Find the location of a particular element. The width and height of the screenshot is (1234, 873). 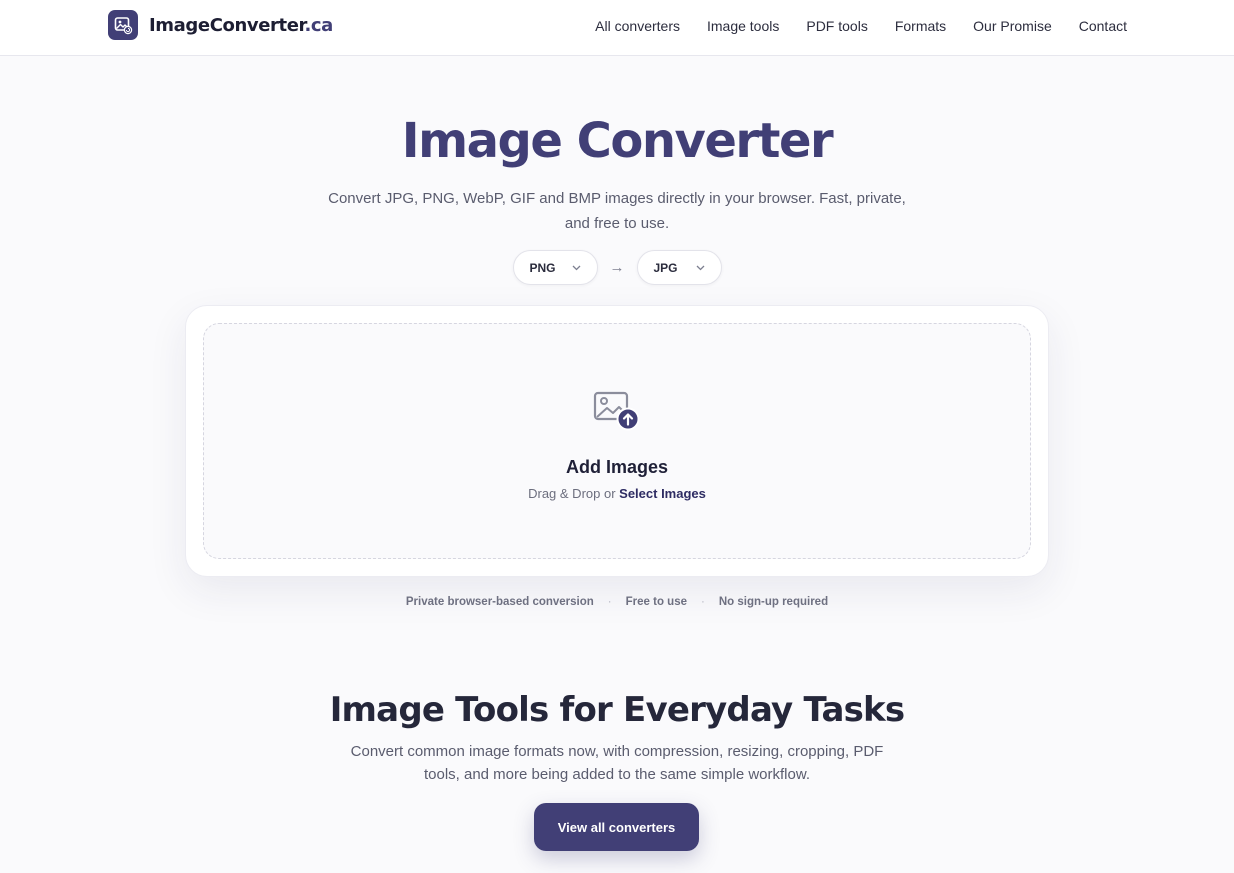

brand-tld: .ca is located at coordinates (318, 25).